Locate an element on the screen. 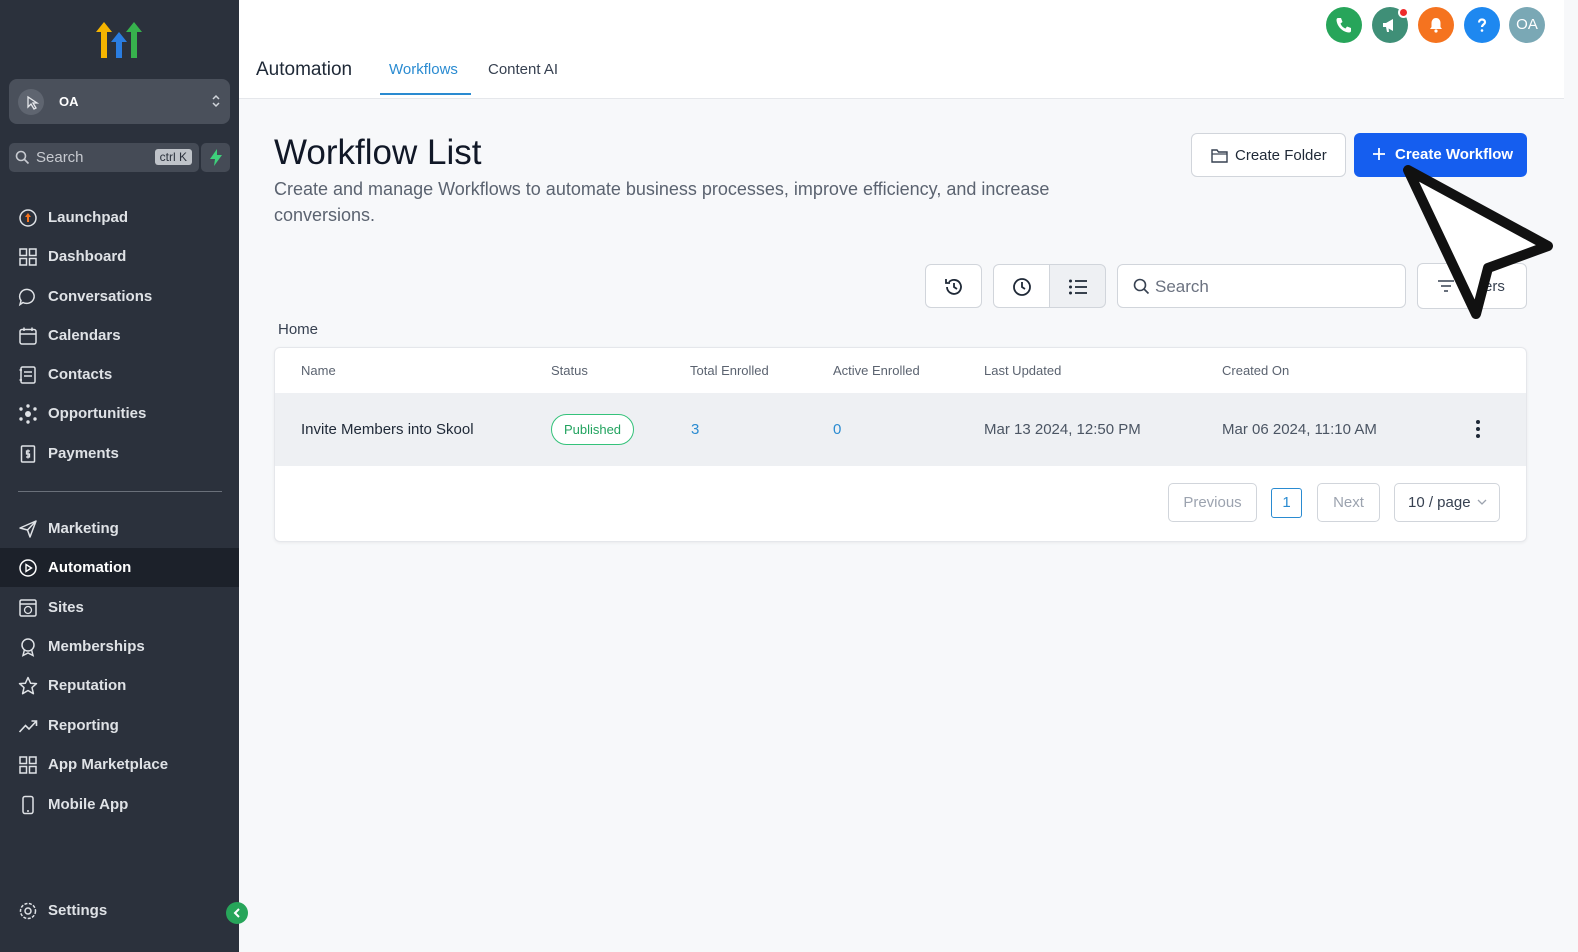 The height and width of the screenshot is (952, 1578). sidebar-item-calendars: Calendars is located at coordinates (119, 335).